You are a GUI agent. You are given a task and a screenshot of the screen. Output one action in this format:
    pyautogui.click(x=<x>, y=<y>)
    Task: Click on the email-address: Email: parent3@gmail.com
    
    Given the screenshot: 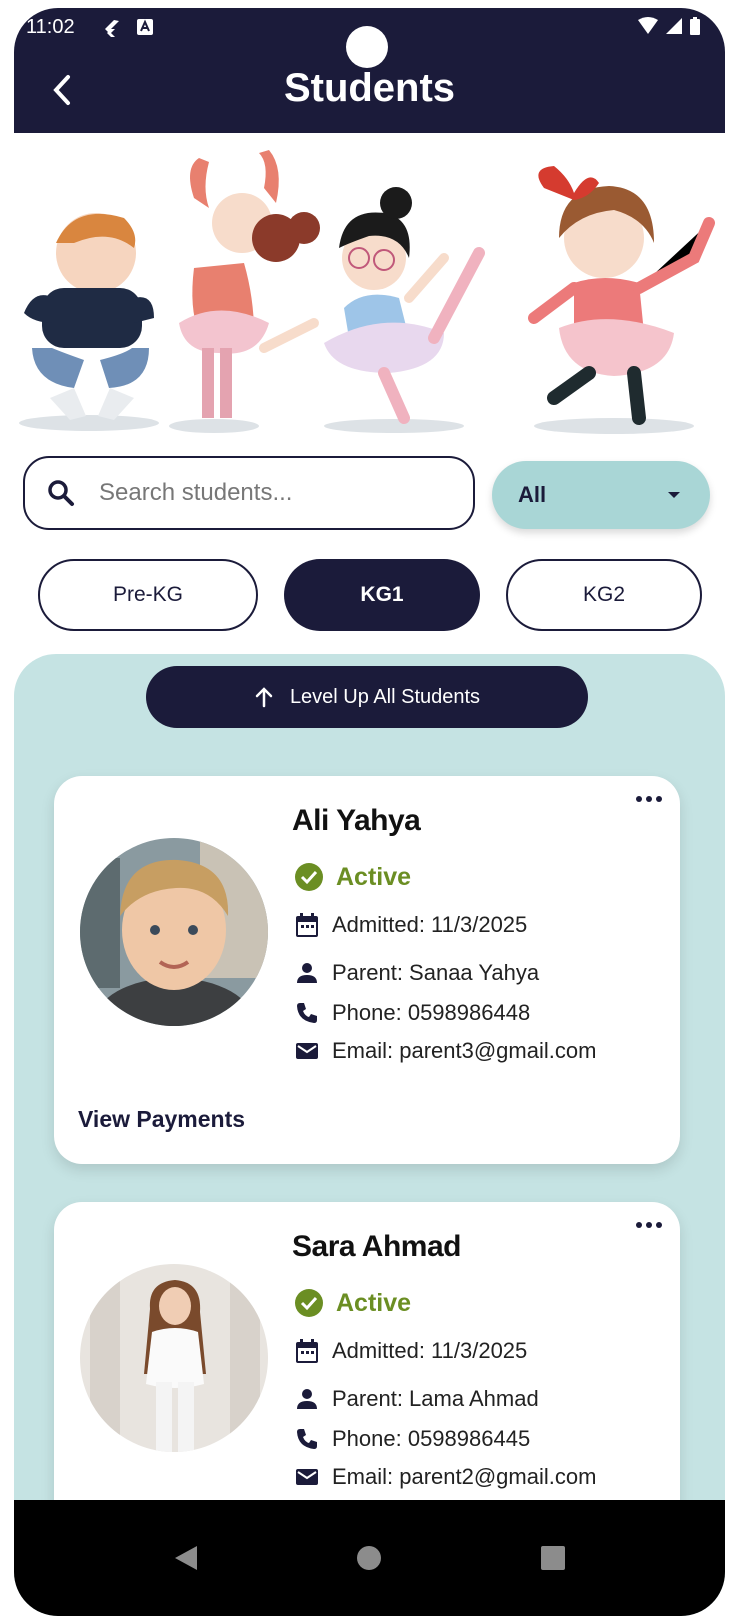 What is the action you would take?
    pyautogui.click(x=464, y=1050)
    